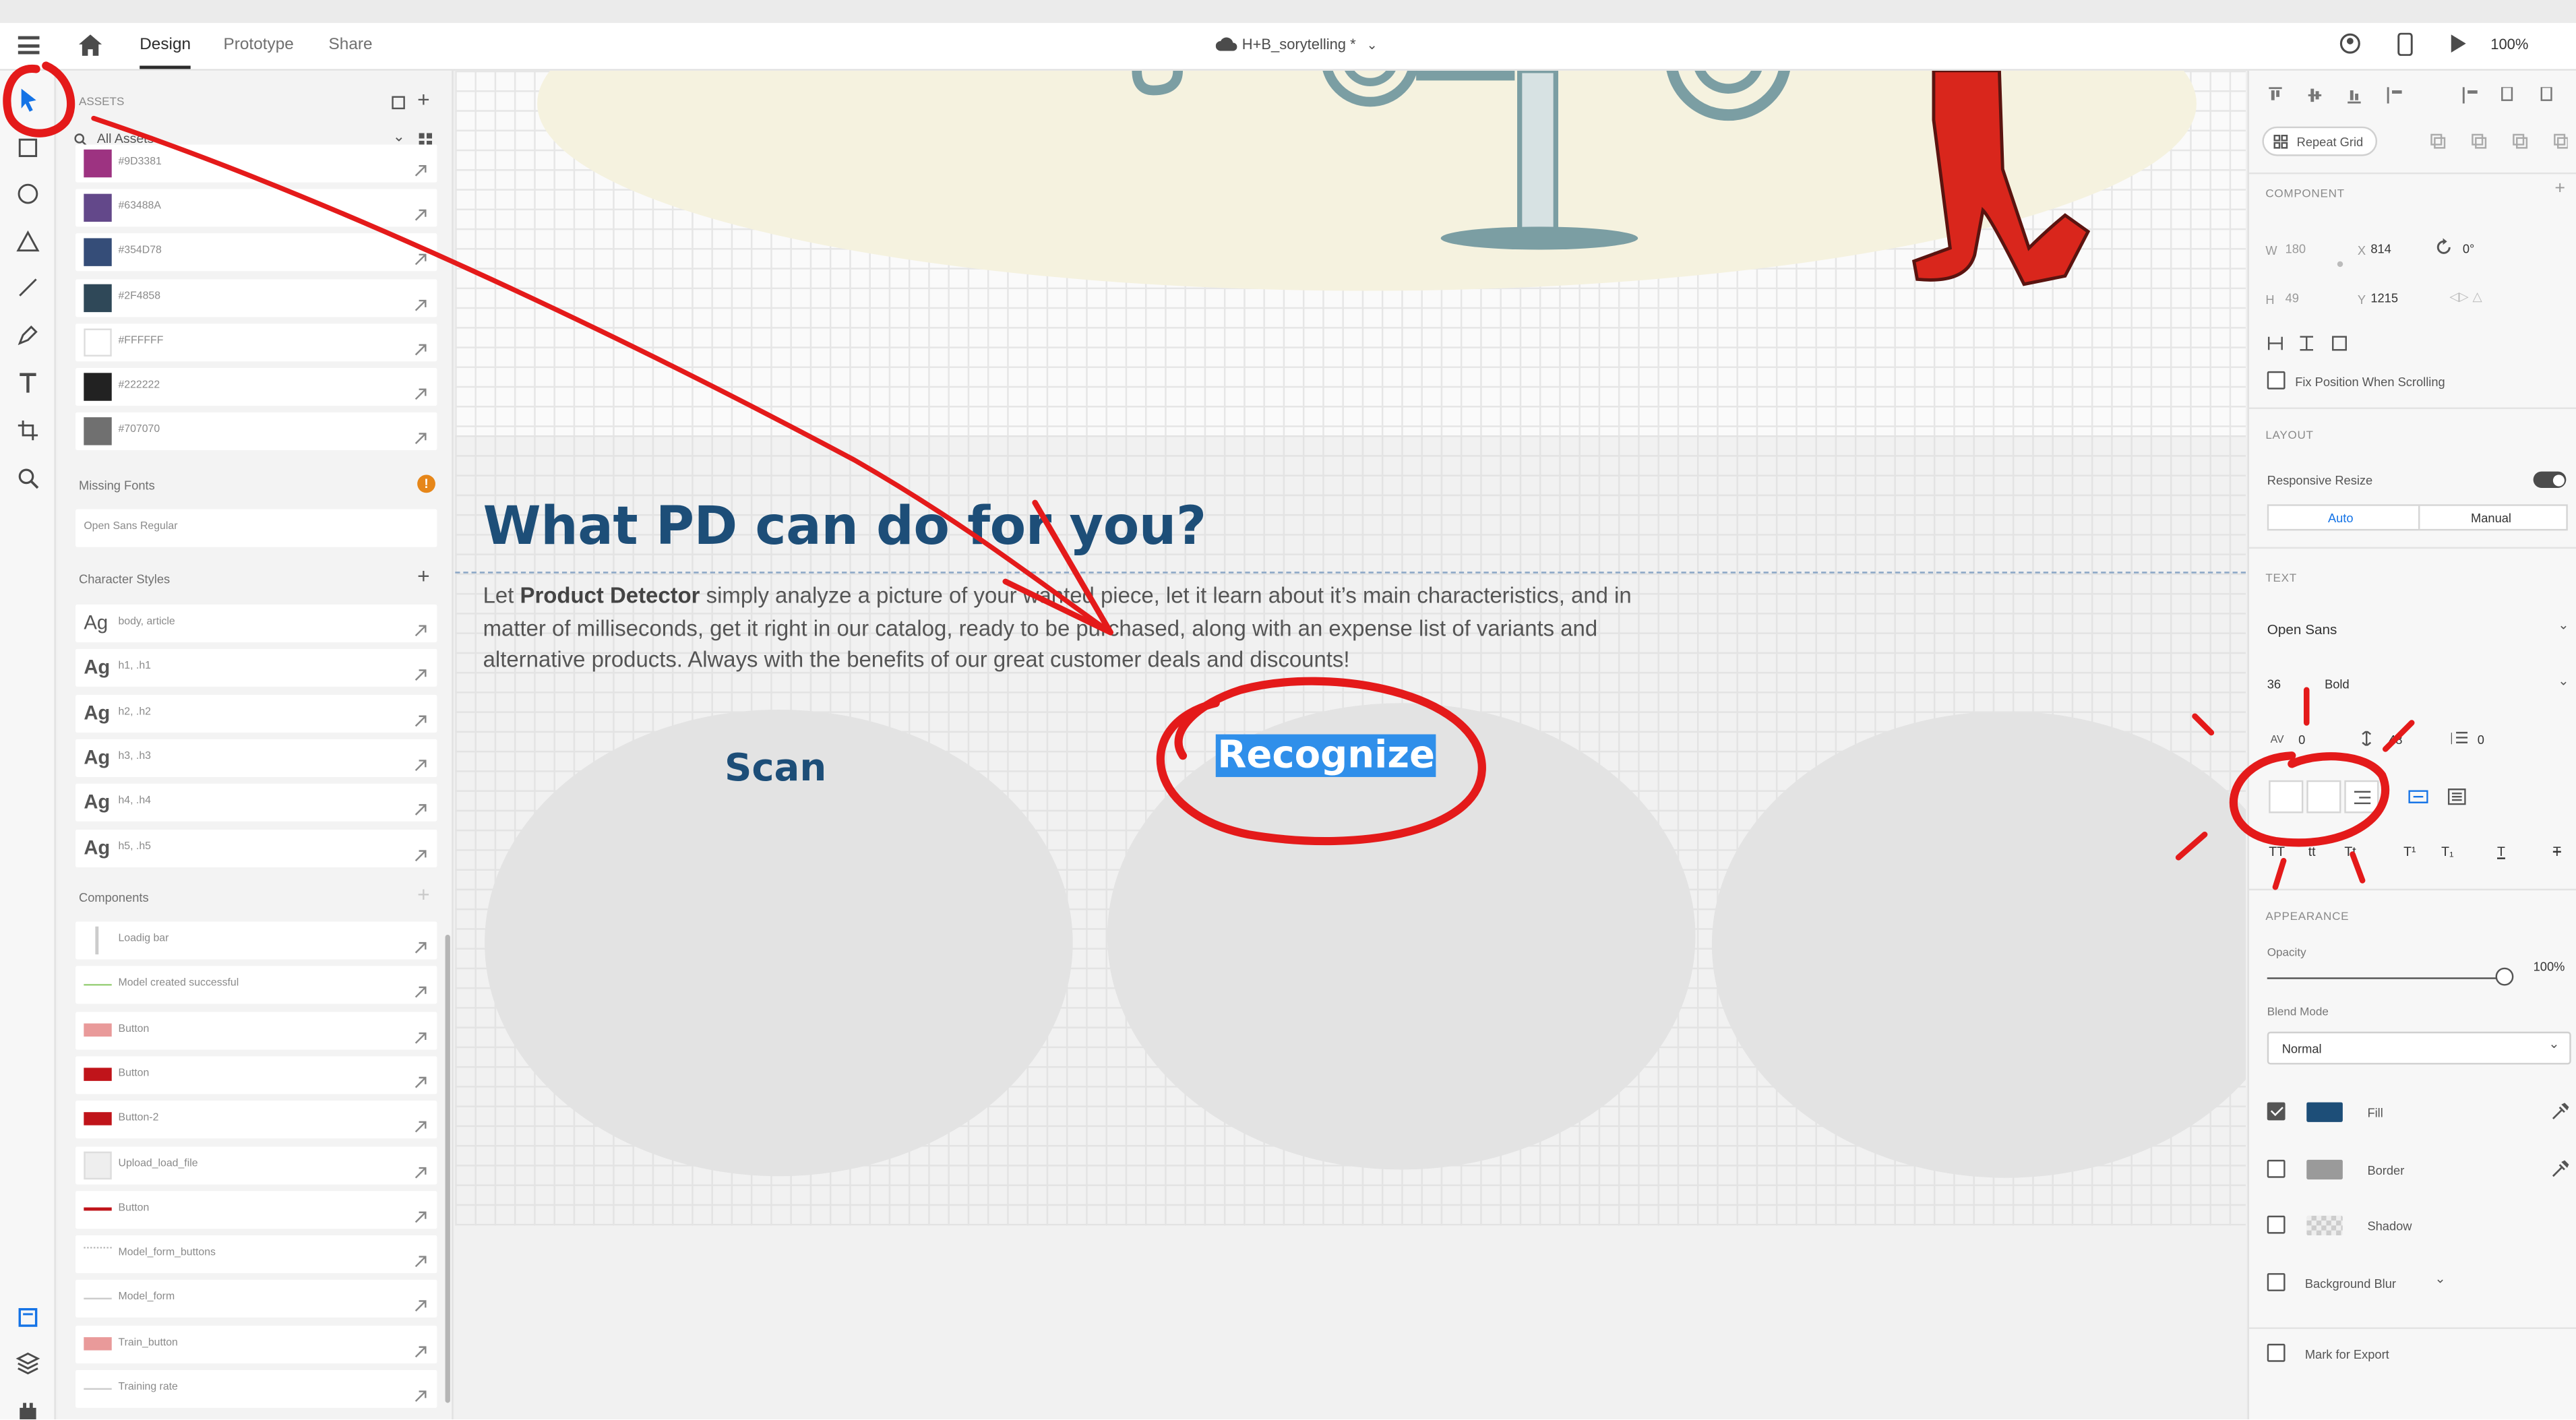  Describe the element at coordinates (2276, 1111) in the screenshot. I see `fill-checkbox` at that location.